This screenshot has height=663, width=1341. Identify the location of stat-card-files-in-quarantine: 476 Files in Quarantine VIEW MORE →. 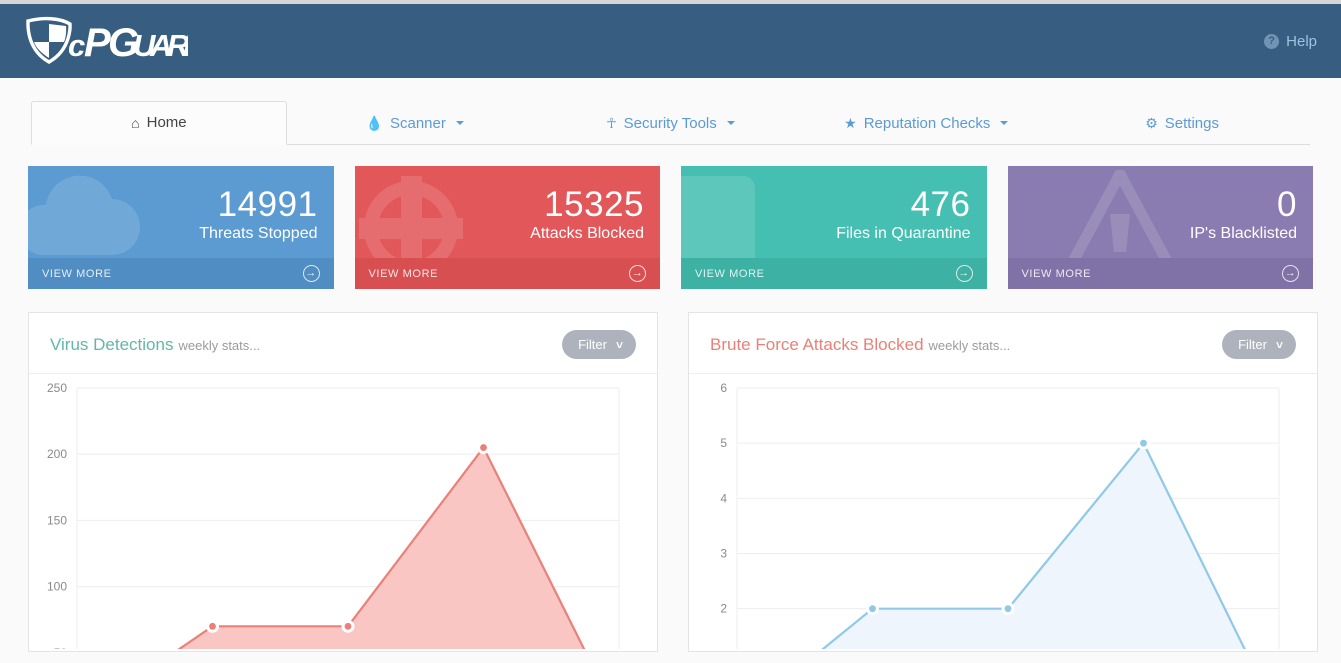
(834, 227).